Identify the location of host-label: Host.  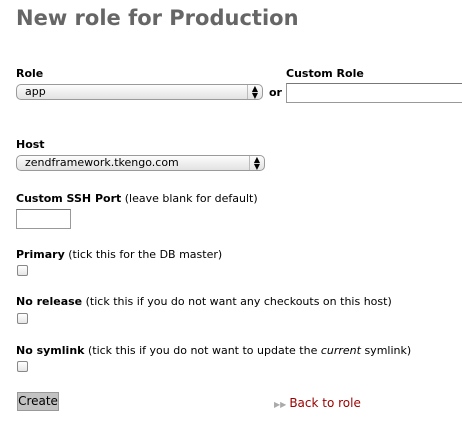
(30, 144).